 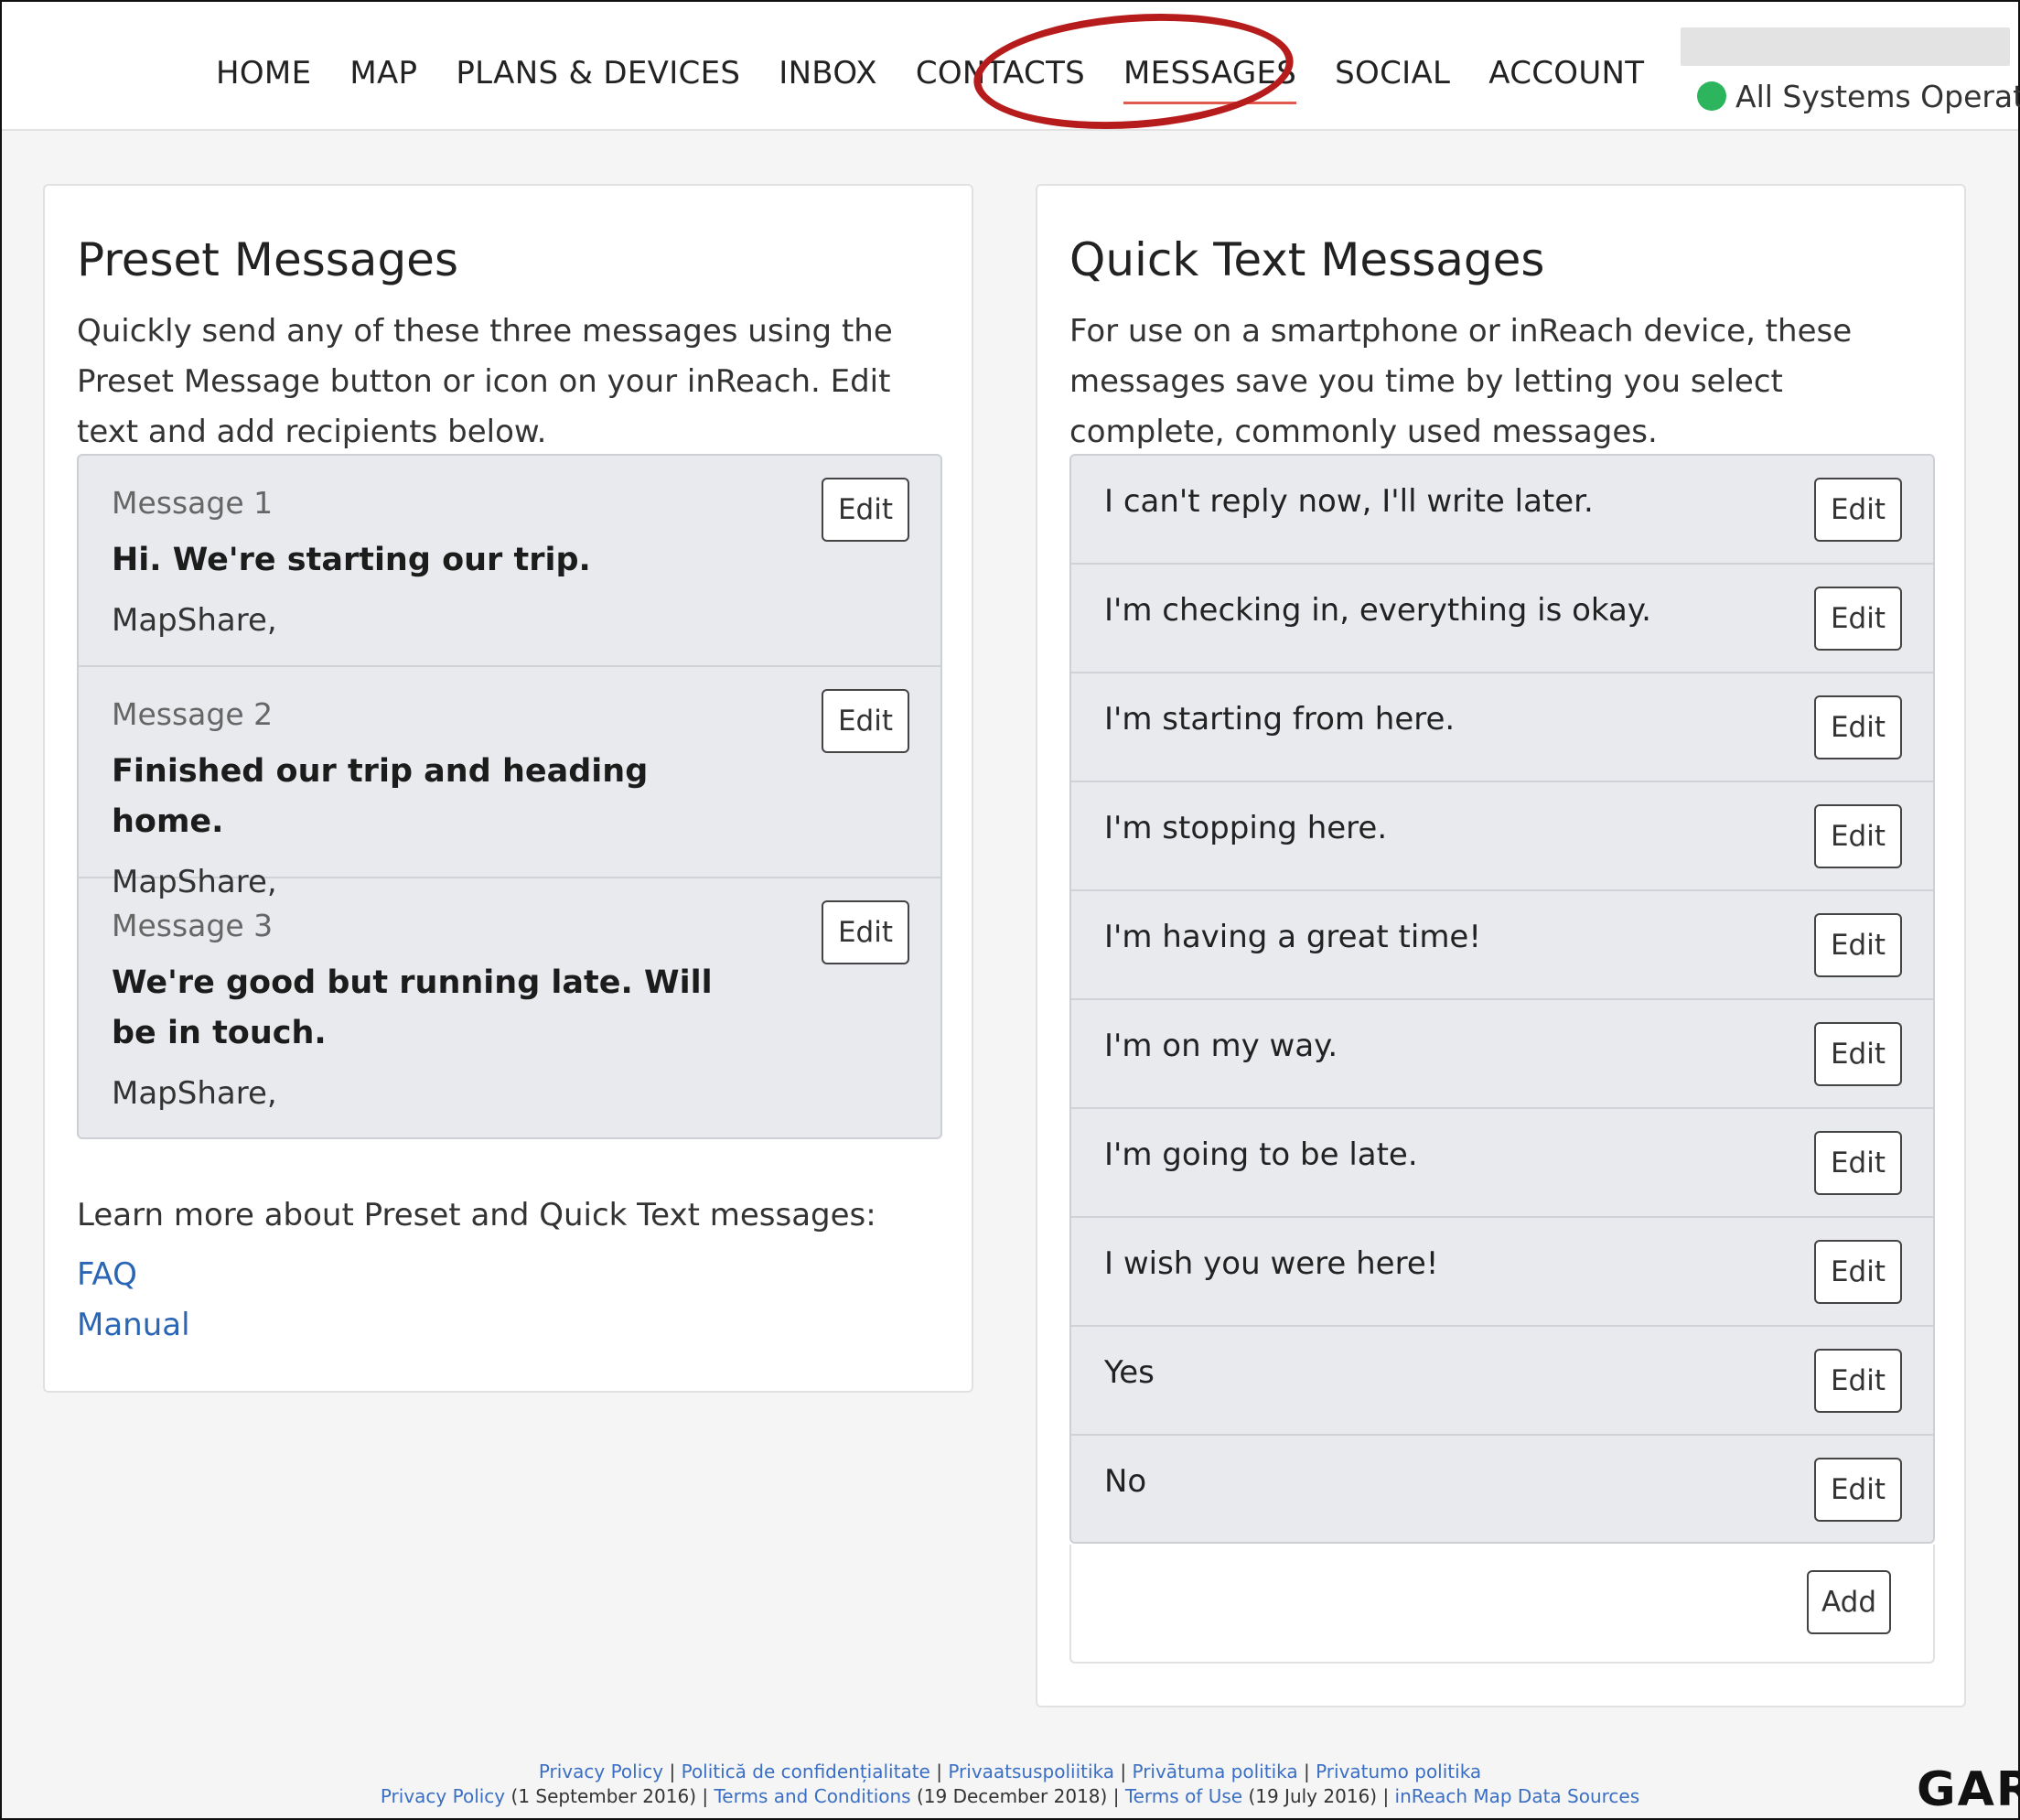 What do you see at coordinates (193, 503) in the screenshot?
I see `preset-message-label: Message 1` at bounding box center [193, 503].